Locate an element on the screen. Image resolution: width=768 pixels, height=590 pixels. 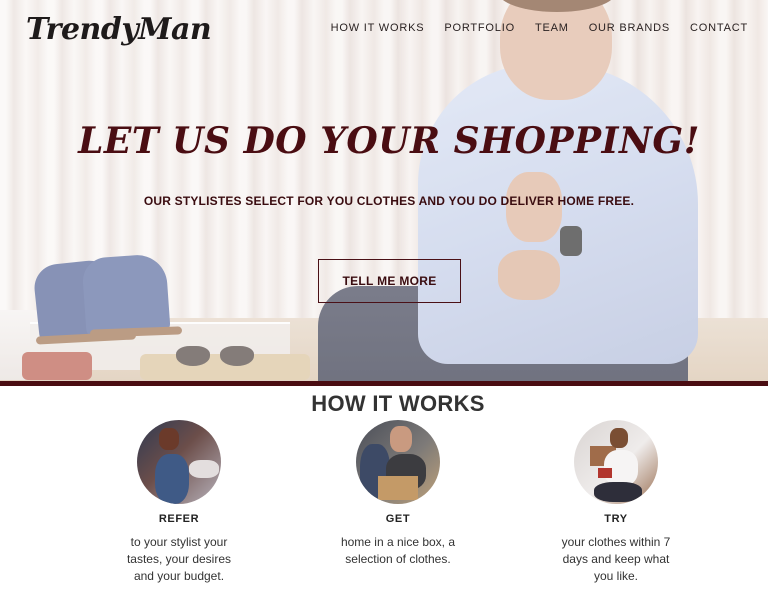
delivery-box is located at coordinates (398, 488).